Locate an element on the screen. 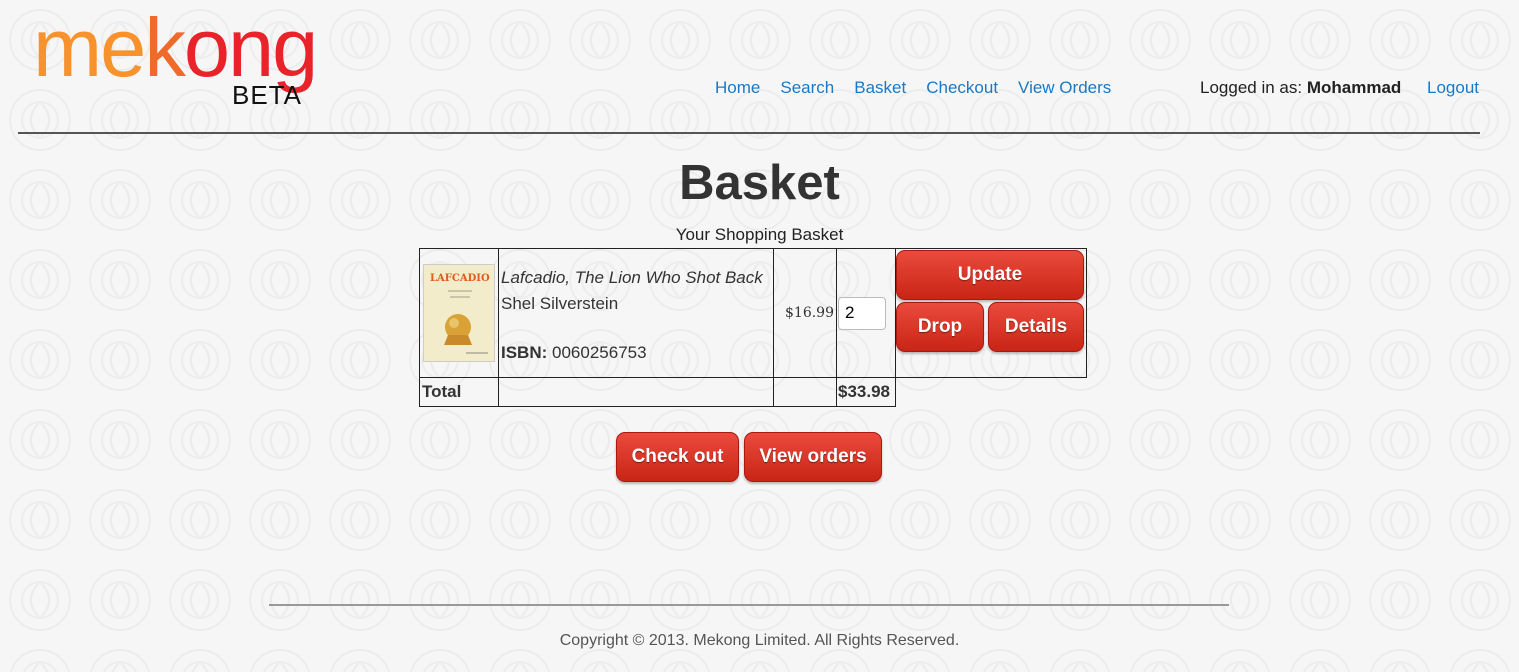  book-isbn: ISBN: 0060256753 is located at coordinates (637, 353).